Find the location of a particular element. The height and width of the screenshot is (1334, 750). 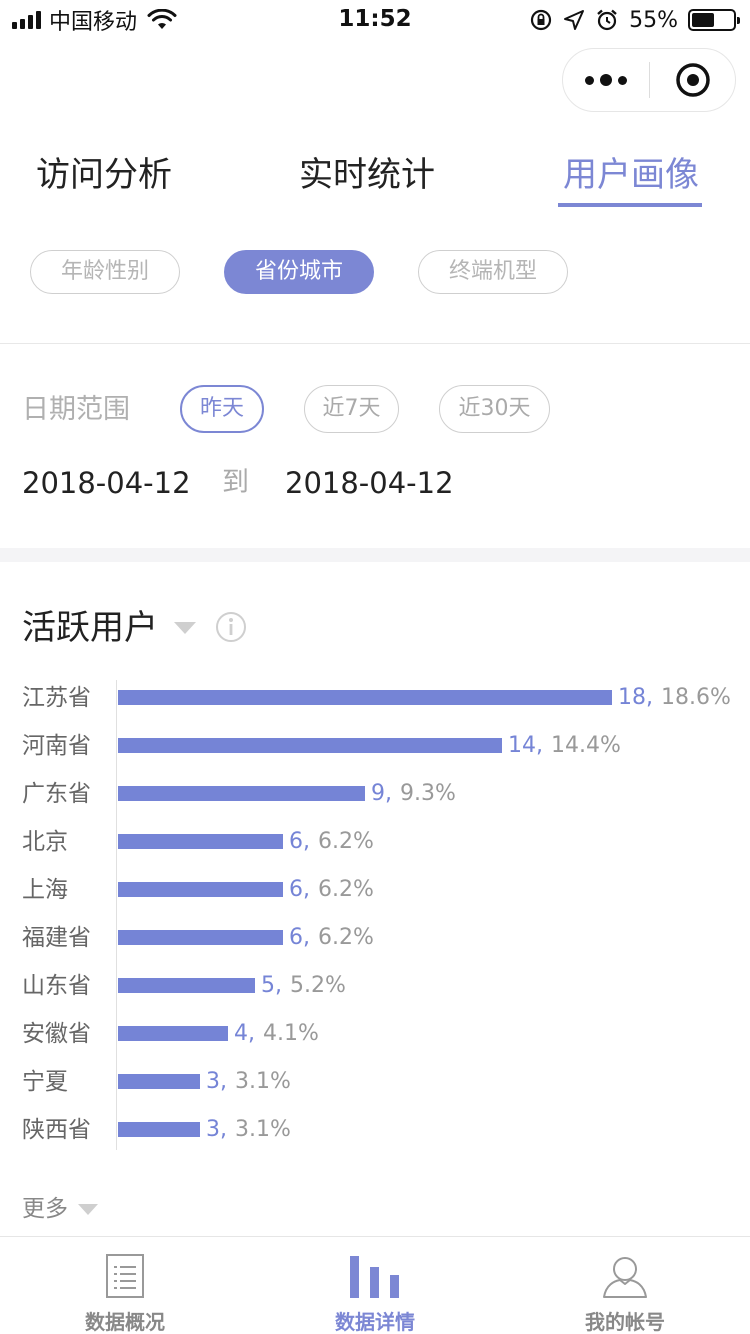

chart-row: 江苏省 18, 18.6% is located at coordinates (375, 698).